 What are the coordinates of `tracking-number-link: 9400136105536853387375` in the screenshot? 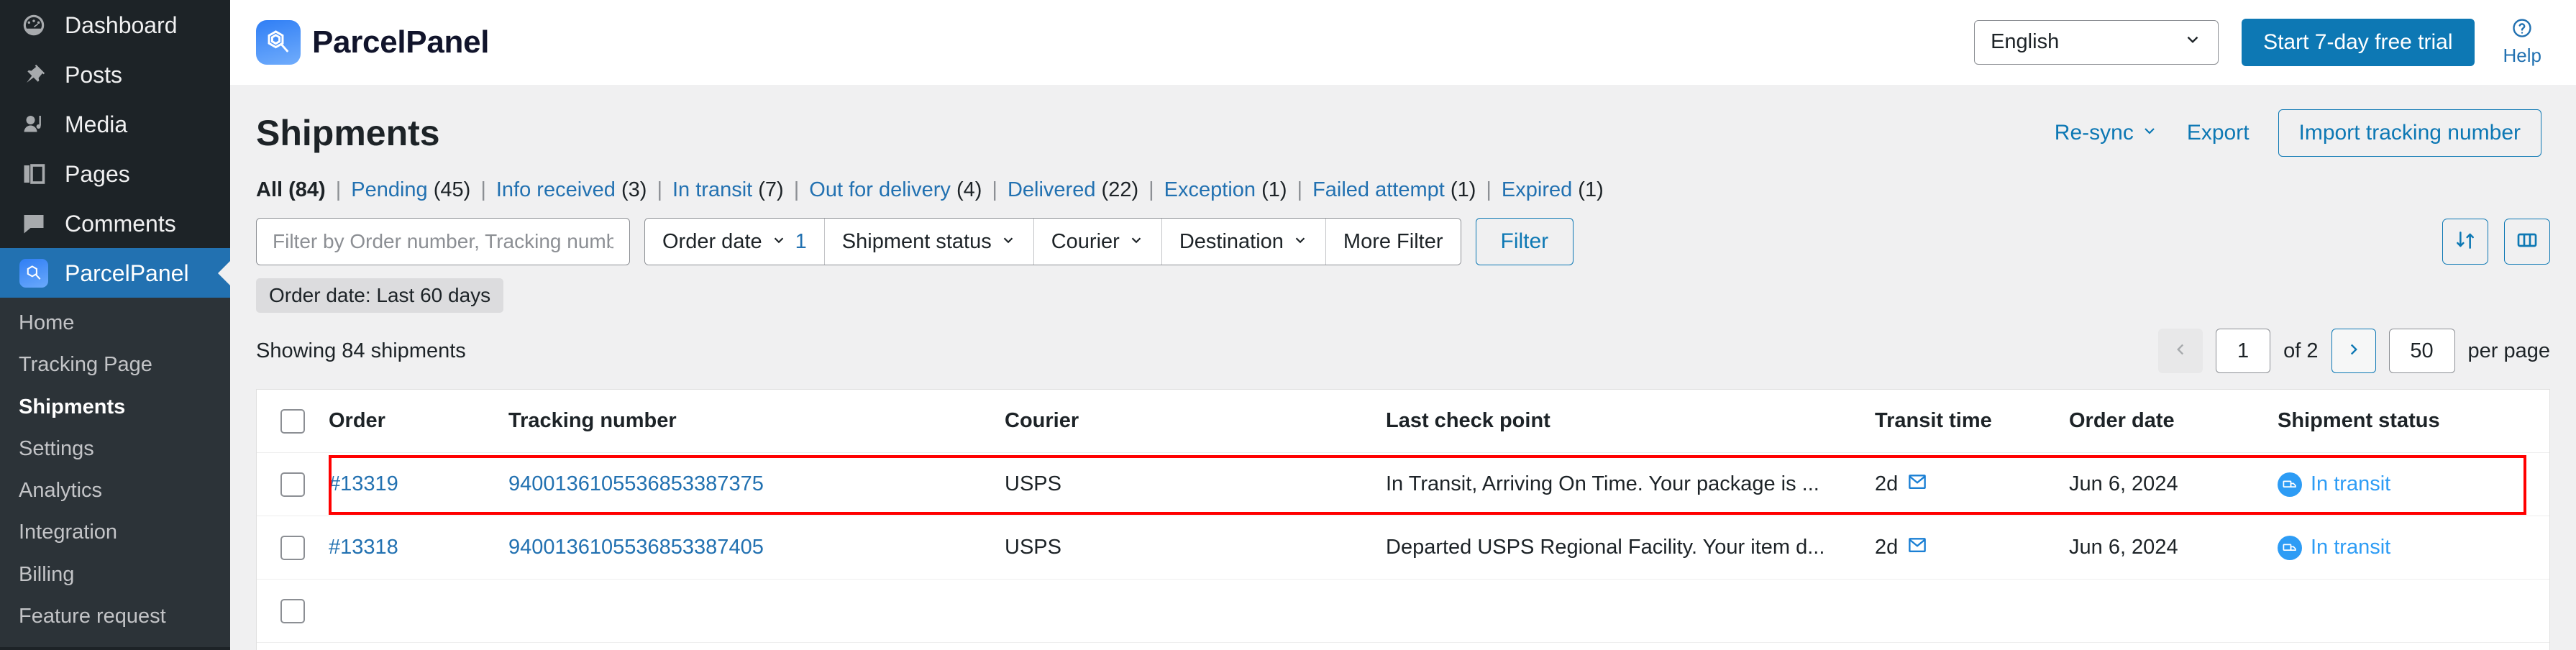 It's located at (636, 483).